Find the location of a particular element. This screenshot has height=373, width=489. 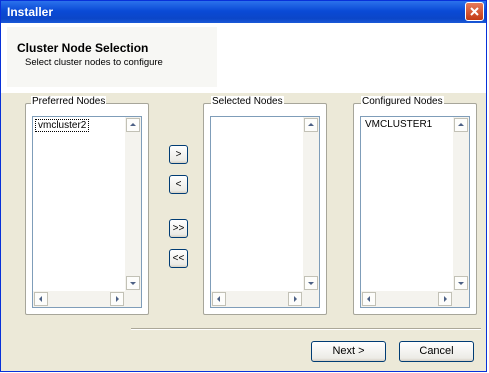

selected-nodes-group: Selected Nodes is located at coordinates (265, 205).